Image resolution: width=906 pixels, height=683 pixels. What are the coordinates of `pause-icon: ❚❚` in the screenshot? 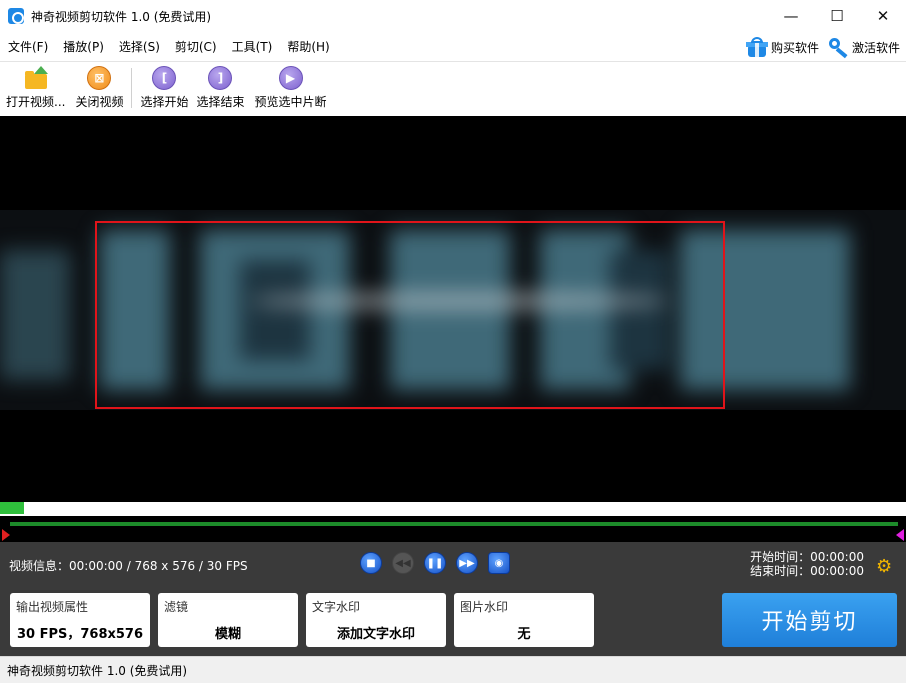 It's located at (435, 563).